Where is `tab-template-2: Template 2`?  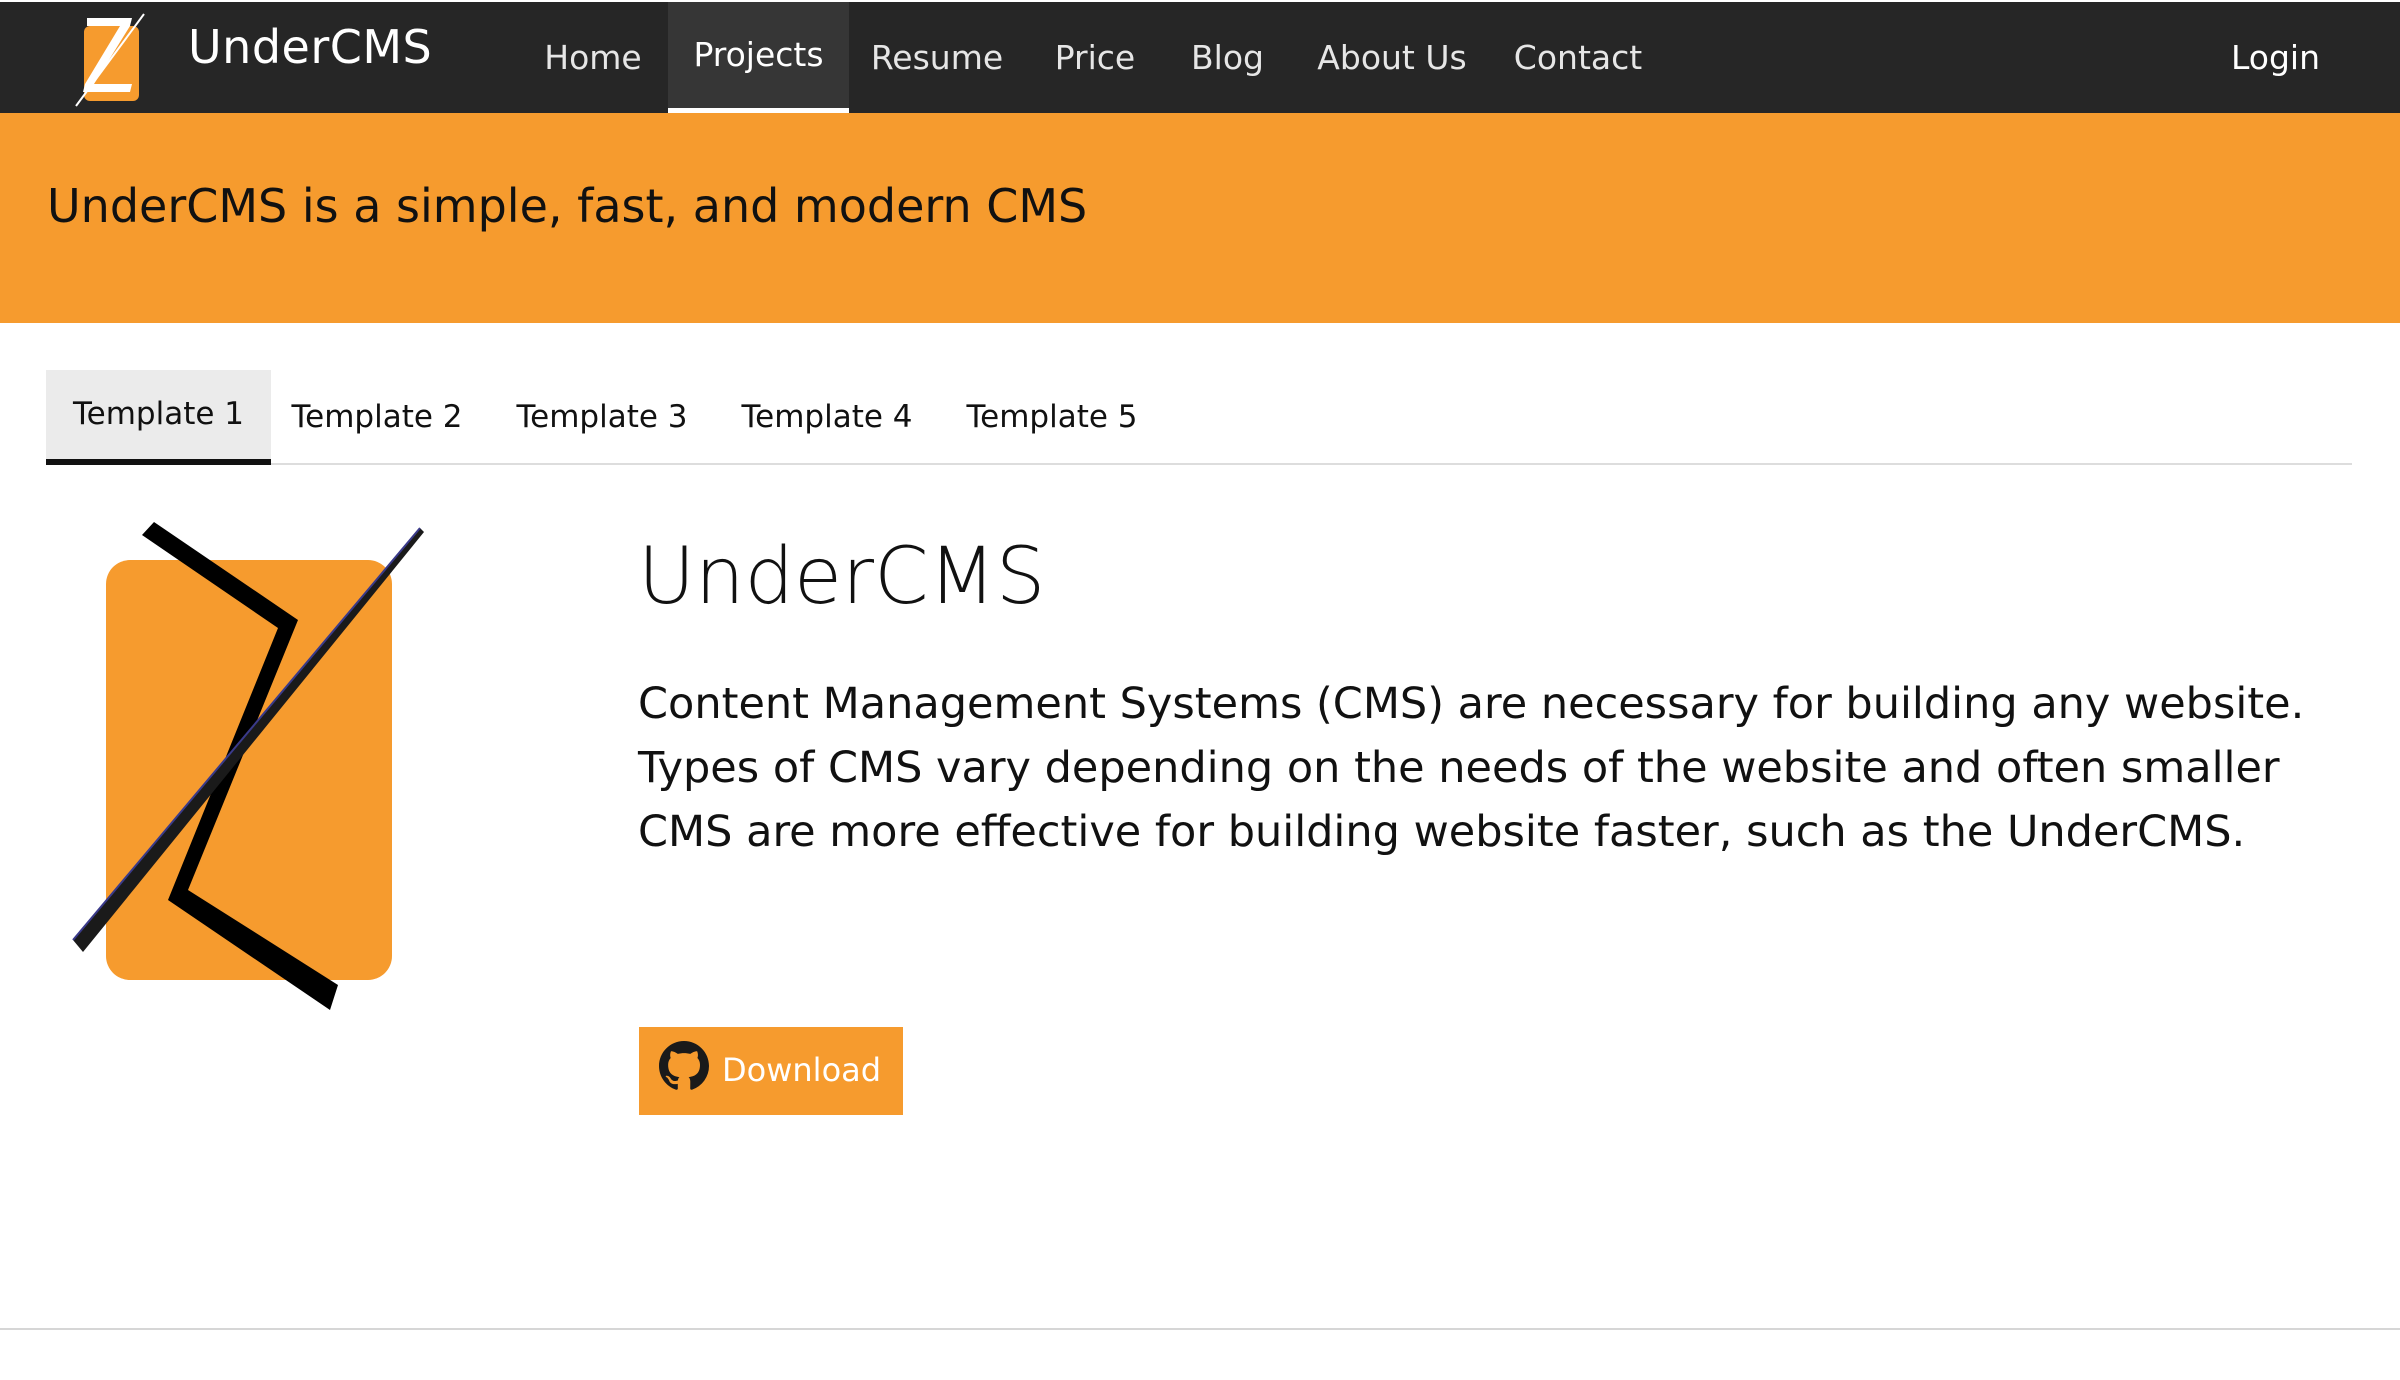 tab-template-2: Template 2 is located at coordinates (377, 417).